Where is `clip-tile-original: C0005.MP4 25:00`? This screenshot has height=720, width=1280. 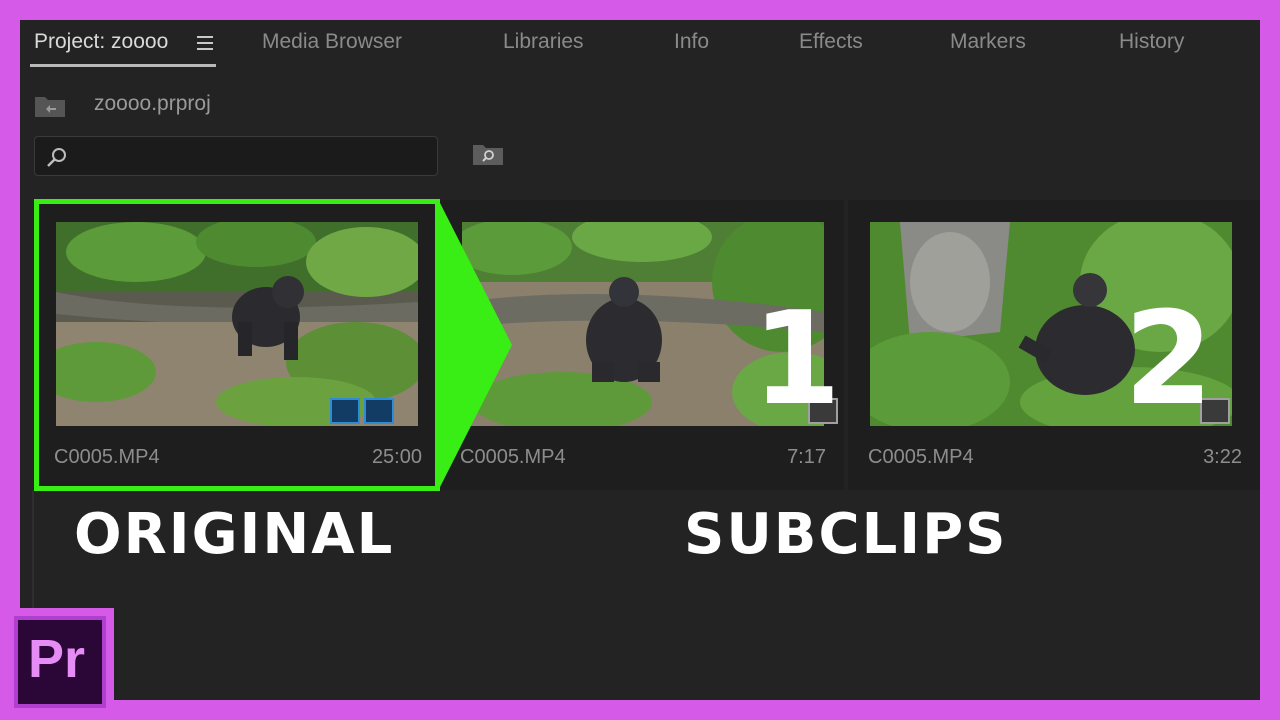
clip-tile-original: C0005.MP4 25:00 is located at coordinates (237, 345).